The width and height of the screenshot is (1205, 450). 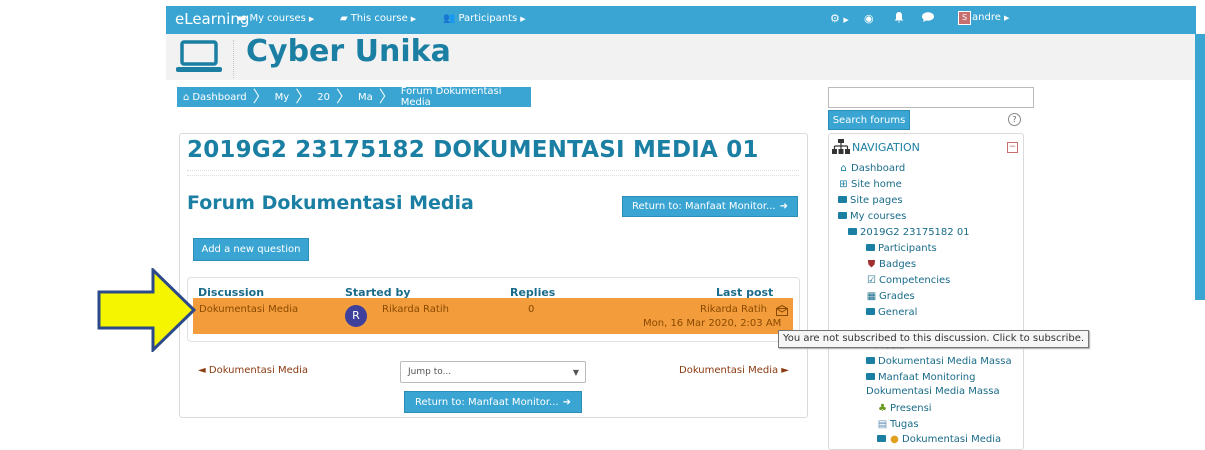 What do you see at coordinates (199, 58) in the screenshot?
I see `laptop-icon` at bounding box center [199, 58].